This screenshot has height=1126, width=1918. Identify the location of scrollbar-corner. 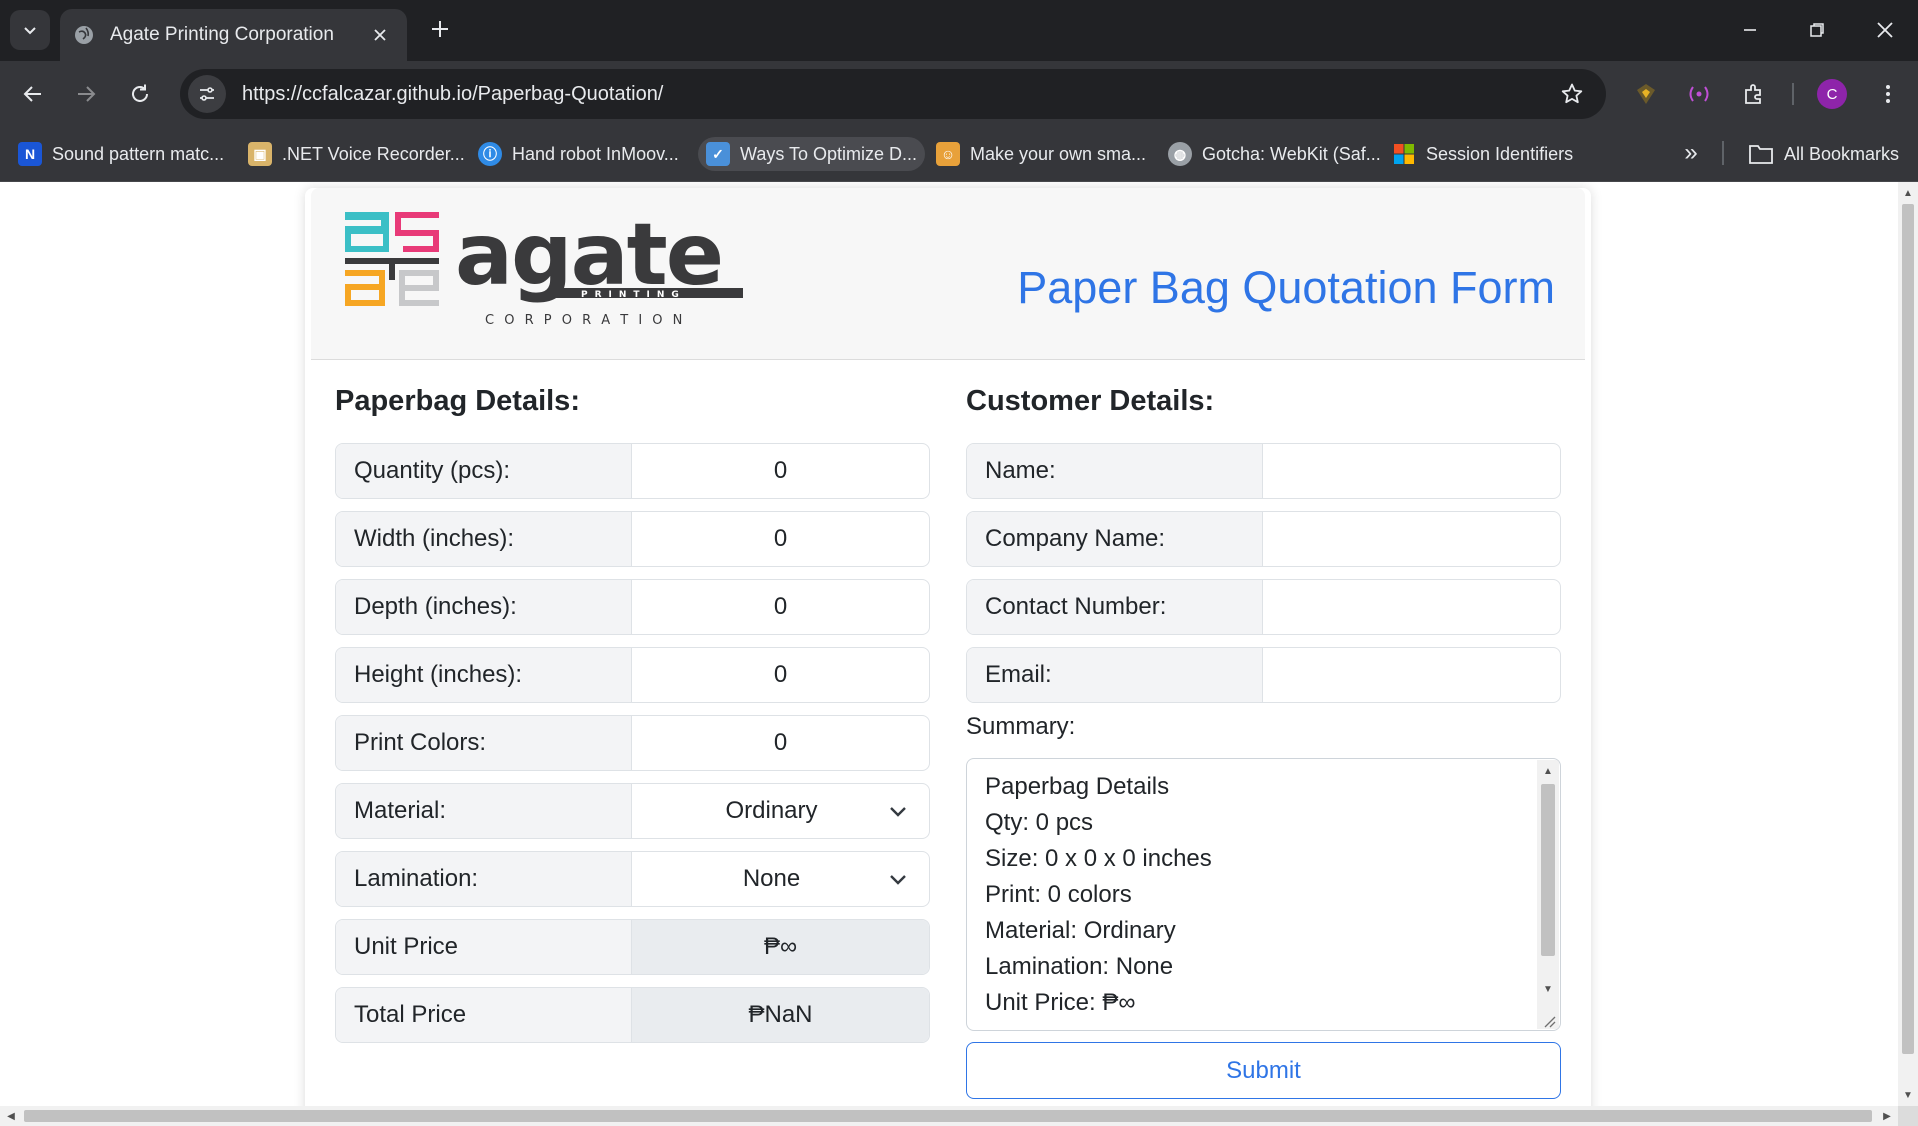
(1908, 1116).